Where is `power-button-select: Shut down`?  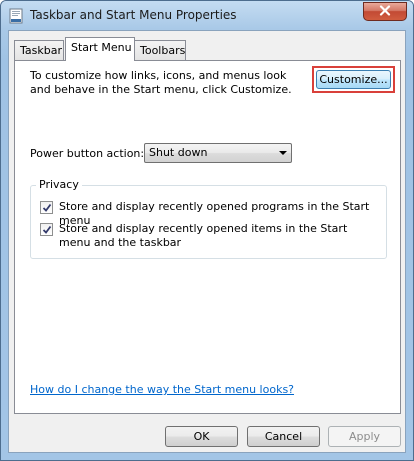
power-button-select: Shut down is located at coordinates (218, 153).